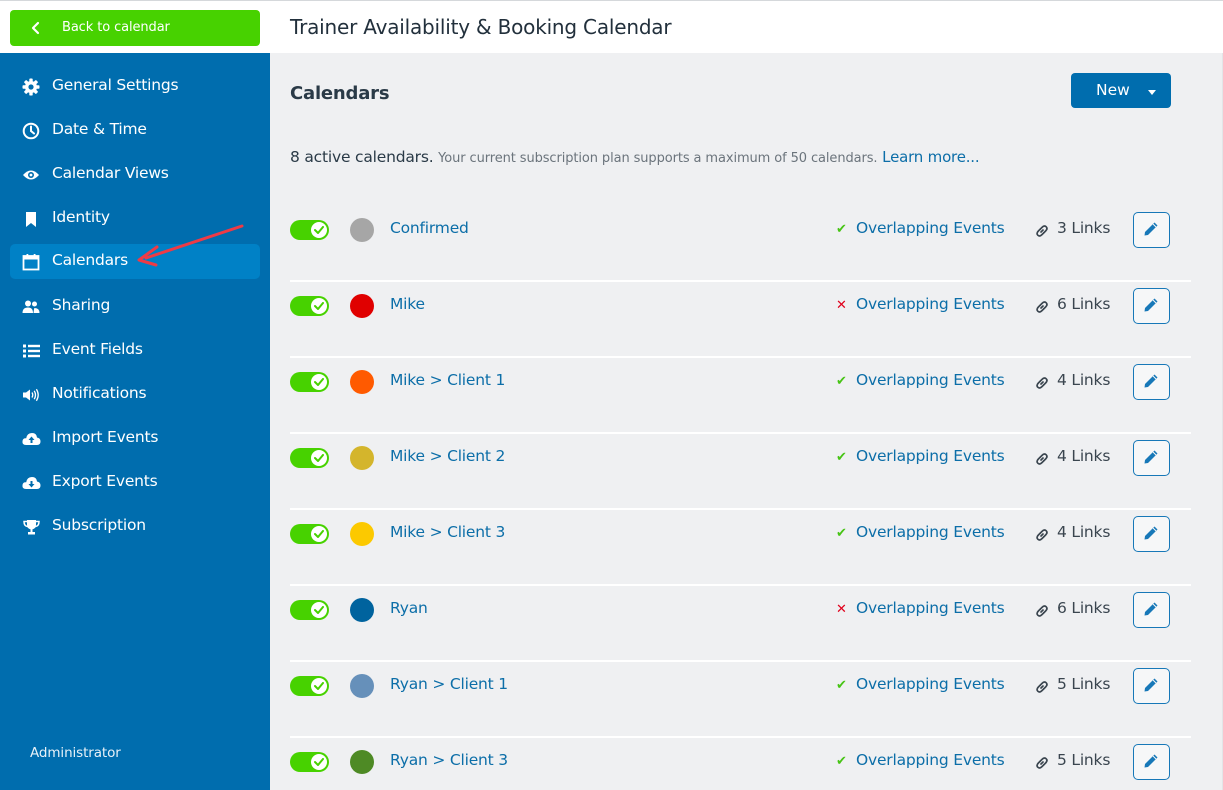 This screenshot has width=1223, height=790. I want to click on sidebar-item-import-events: Import Events, so click(135, 438).